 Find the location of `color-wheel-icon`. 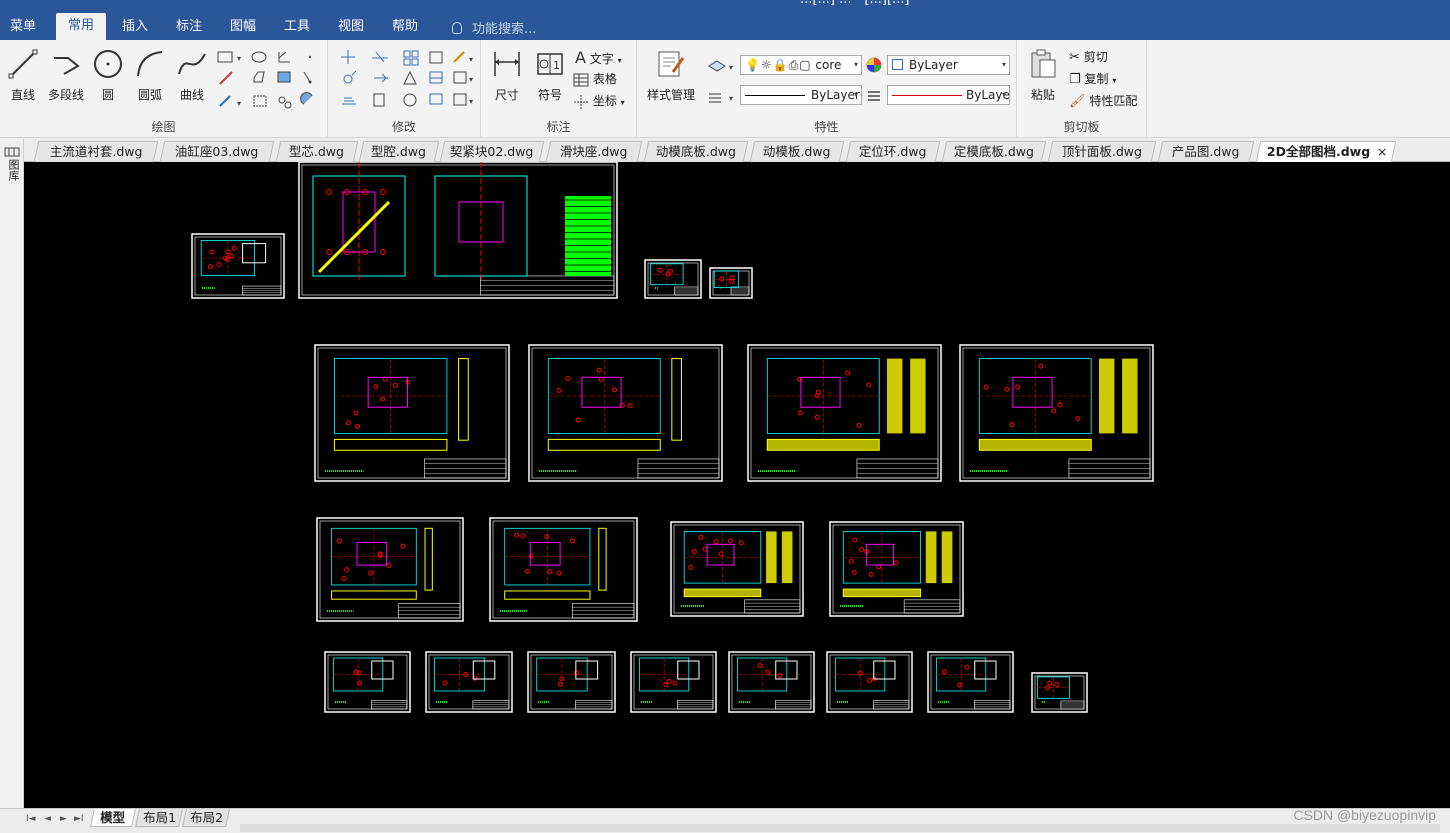

color-wheel-icon is located at coordinates (874, 65).